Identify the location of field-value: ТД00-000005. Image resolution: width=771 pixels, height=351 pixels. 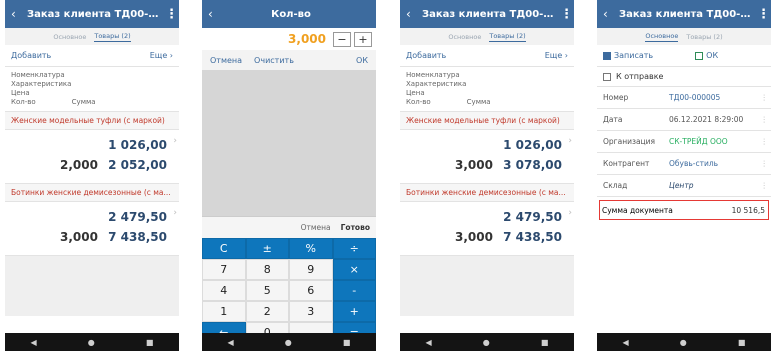
(695, 97).